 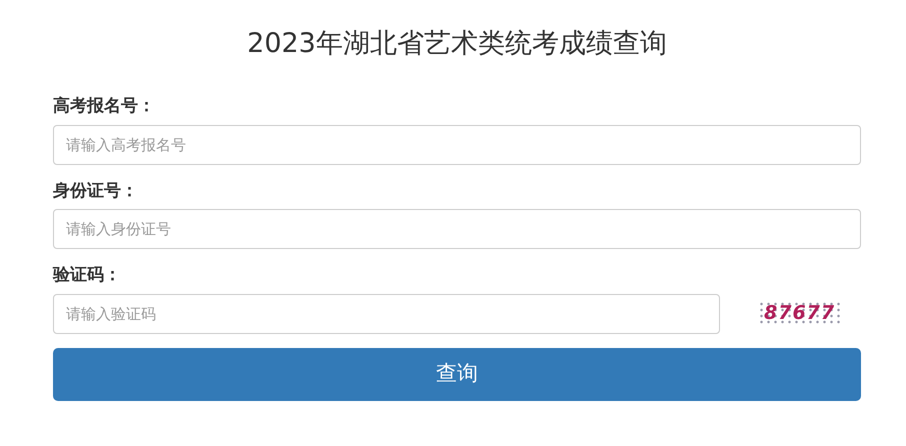 What do you see at coordinates (457, 144) in the screenshot?
I see `input-field: 请输入高考报名号` at bounding box center [457, 144].